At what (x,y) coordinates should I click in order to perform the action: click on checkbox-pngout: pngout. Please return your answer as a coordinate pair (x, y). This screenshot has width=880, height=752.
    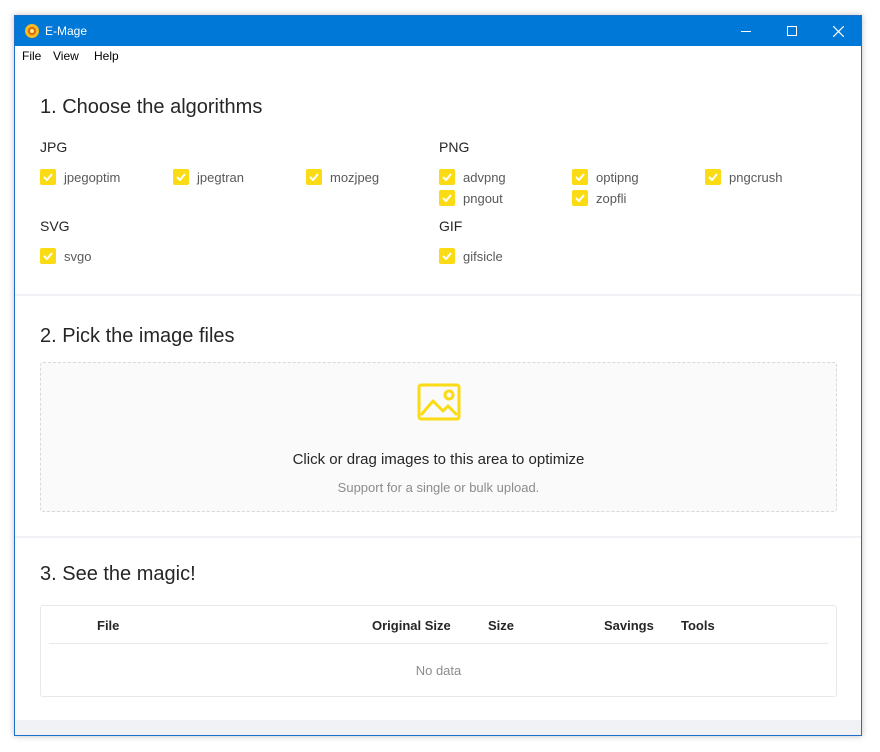
    Looking at the image, I should click on (471, 198).